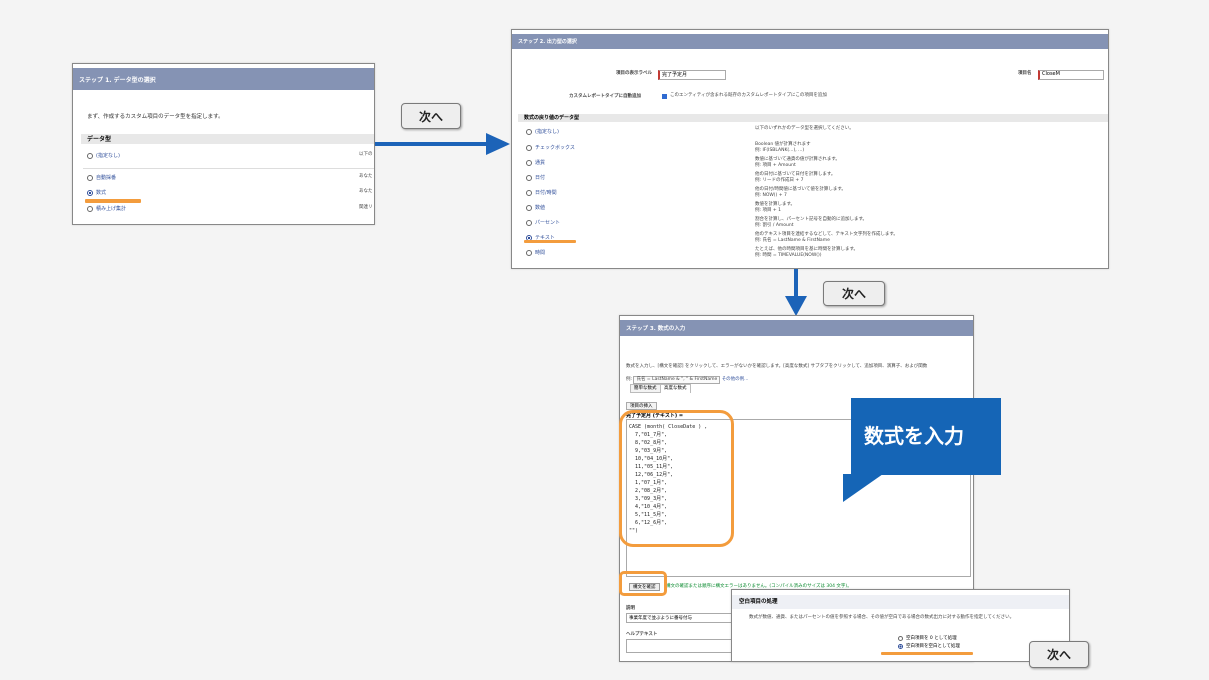 The width and height of the screenshot is (1209, 680). Describe the element at coordinates (792, 240) in the screenshot. I see `return-type-example: 例: 氏名 = LastName & FirstName` at that location.